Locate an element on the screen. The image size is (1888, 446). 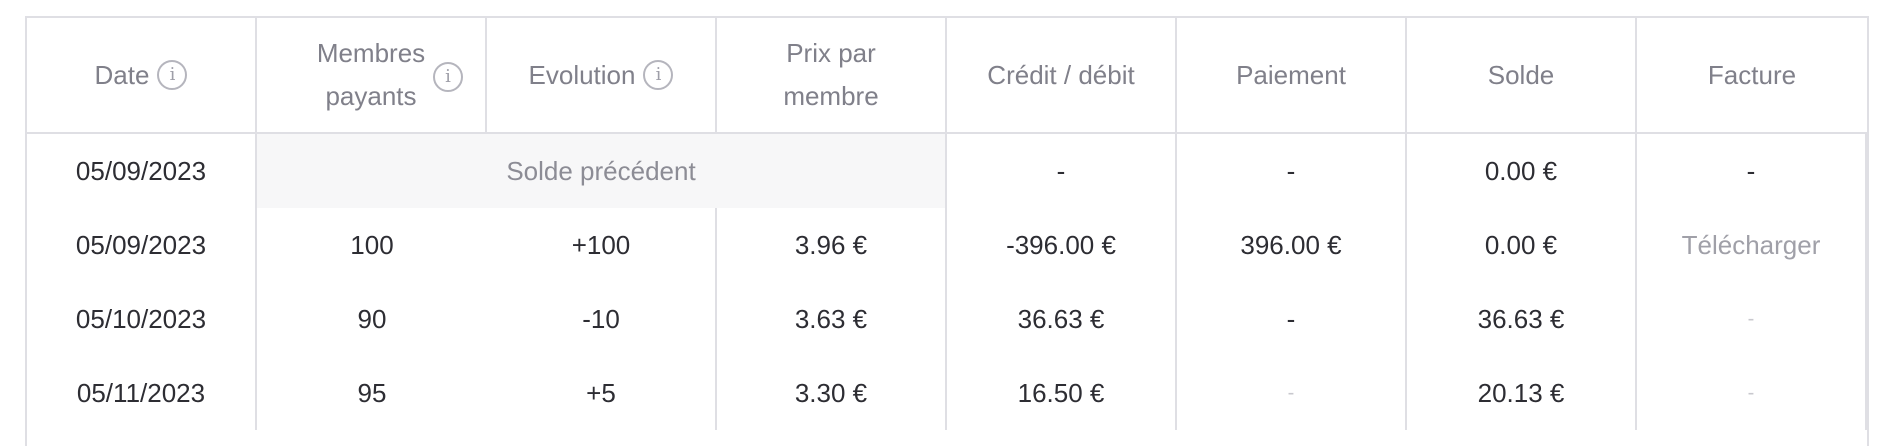
cell-evolution: +5 is located at coordinates (602, 393).